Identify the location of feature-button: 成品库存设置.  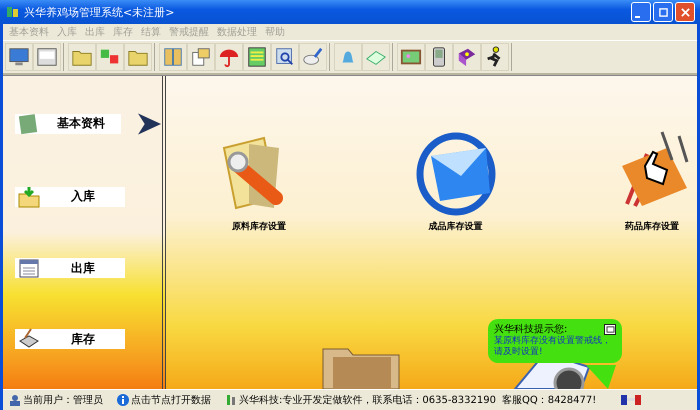
(455, 179).